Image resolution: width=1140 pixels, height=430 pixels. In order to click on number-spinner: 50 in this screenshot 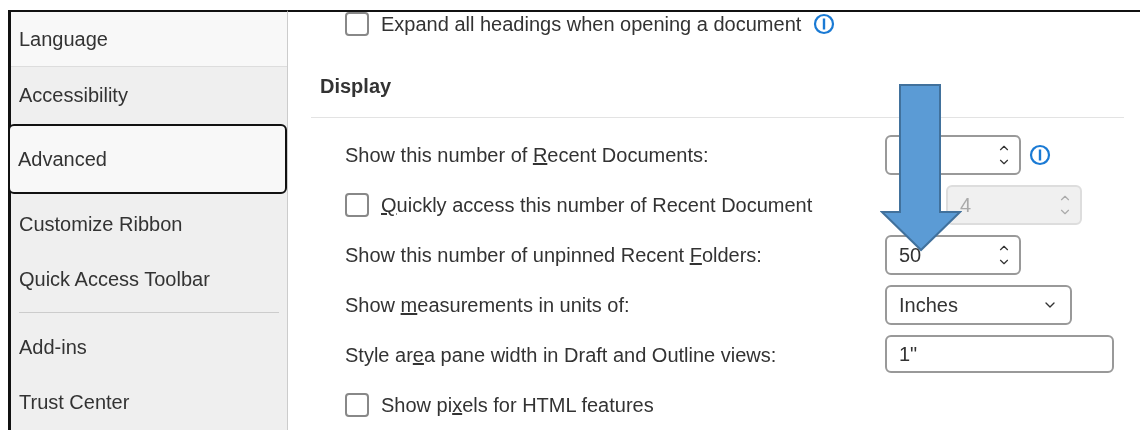, I will do `click(953, 255)`.